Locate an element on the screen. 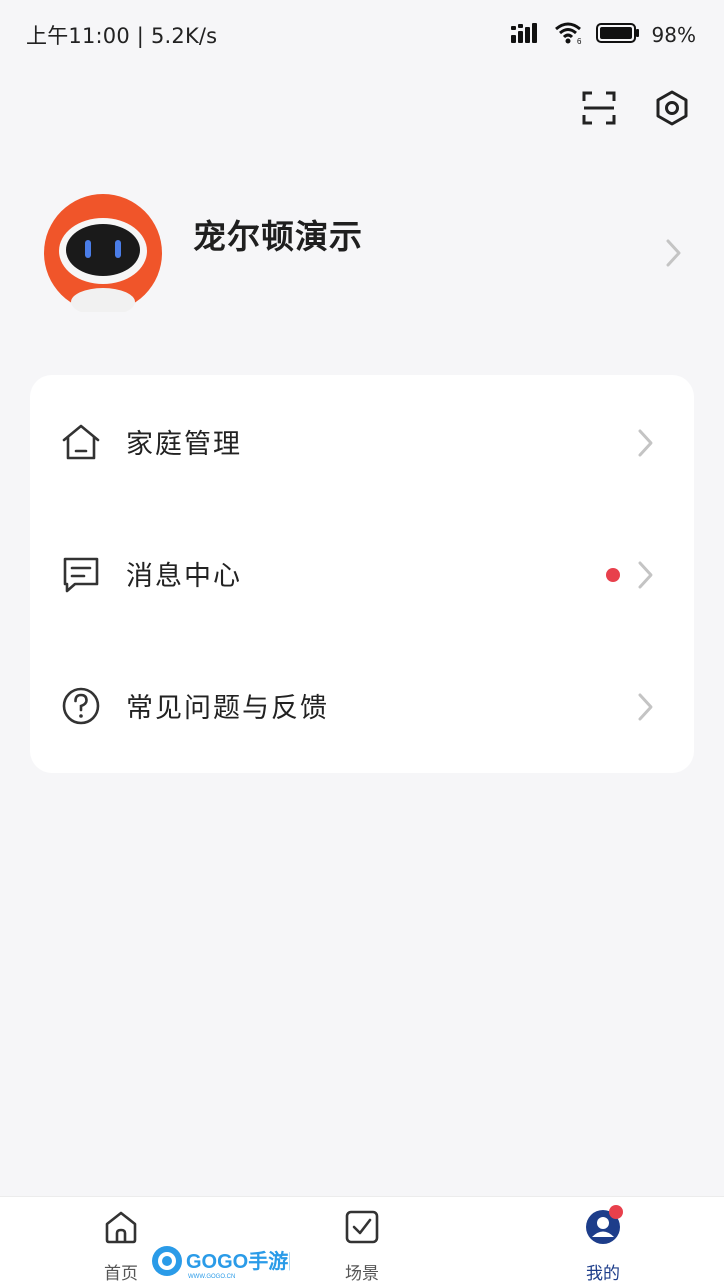  nav-tab-mine: 我的 is located at coordinates (603, 1242).